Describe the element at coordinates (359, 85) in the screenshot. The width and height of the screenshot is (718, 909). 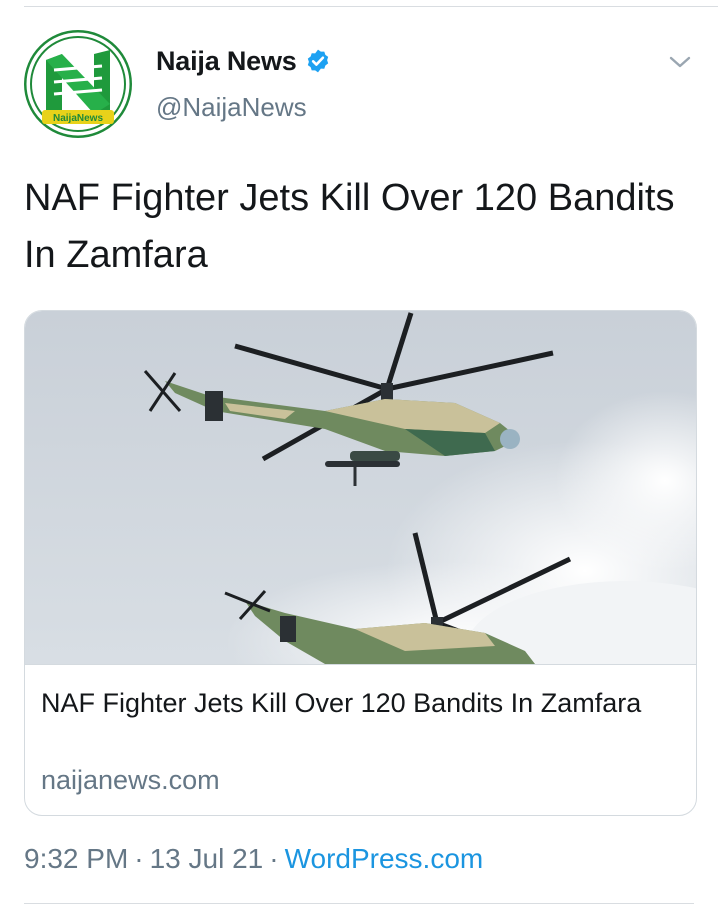
I see `tweet-header: NaijaNews Naija News @NaijaNews` at that location.